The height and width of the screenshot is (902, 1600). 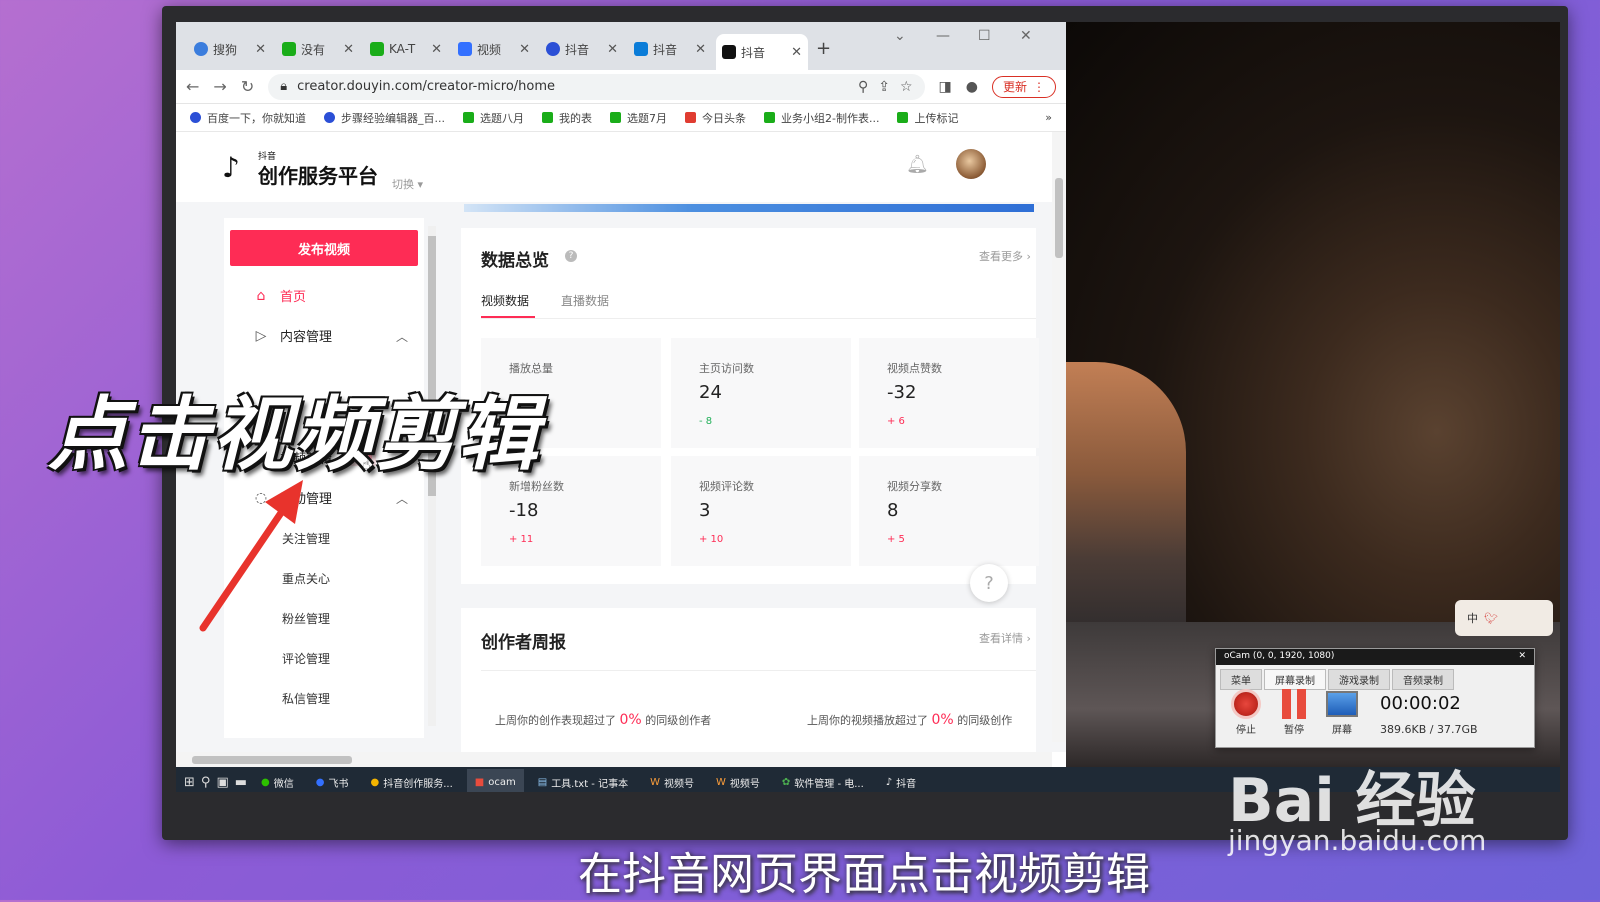 What do you see at coordinates (493, 118) in the screenshot?
I see `bookmark-item: 选题八月` at bounding box center [493, 118].